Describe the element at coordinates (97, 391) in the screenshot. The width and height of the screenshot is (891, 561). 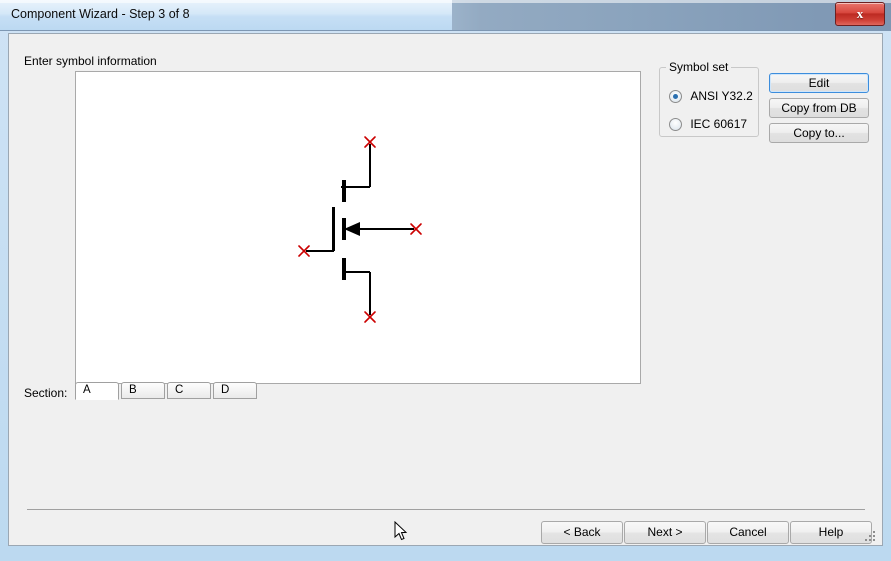
I see `section-tab-a: A` at that location.